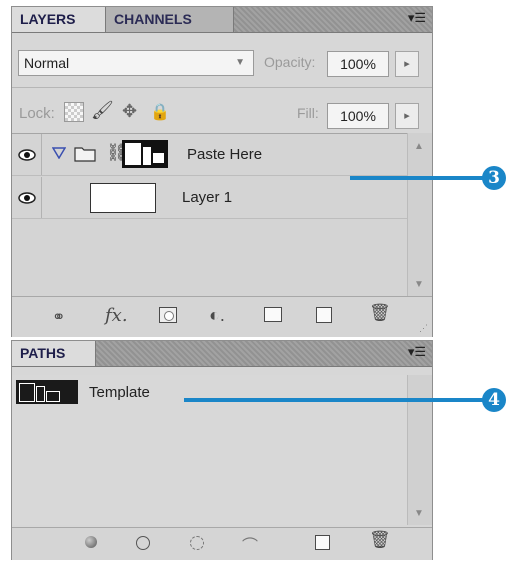  What do you see at coordinates (273, 314) in the screenshot?
I see `new-group-icon` at bounding box center [273, 314].